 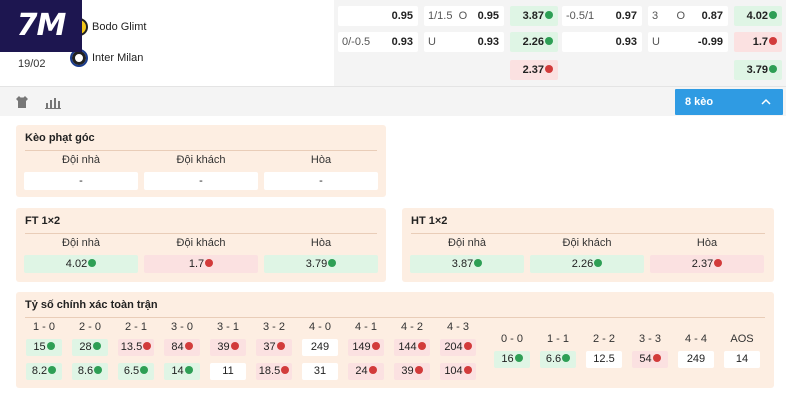 I want to click on score-odds-box: 13.5, so click(x=136, y=347).